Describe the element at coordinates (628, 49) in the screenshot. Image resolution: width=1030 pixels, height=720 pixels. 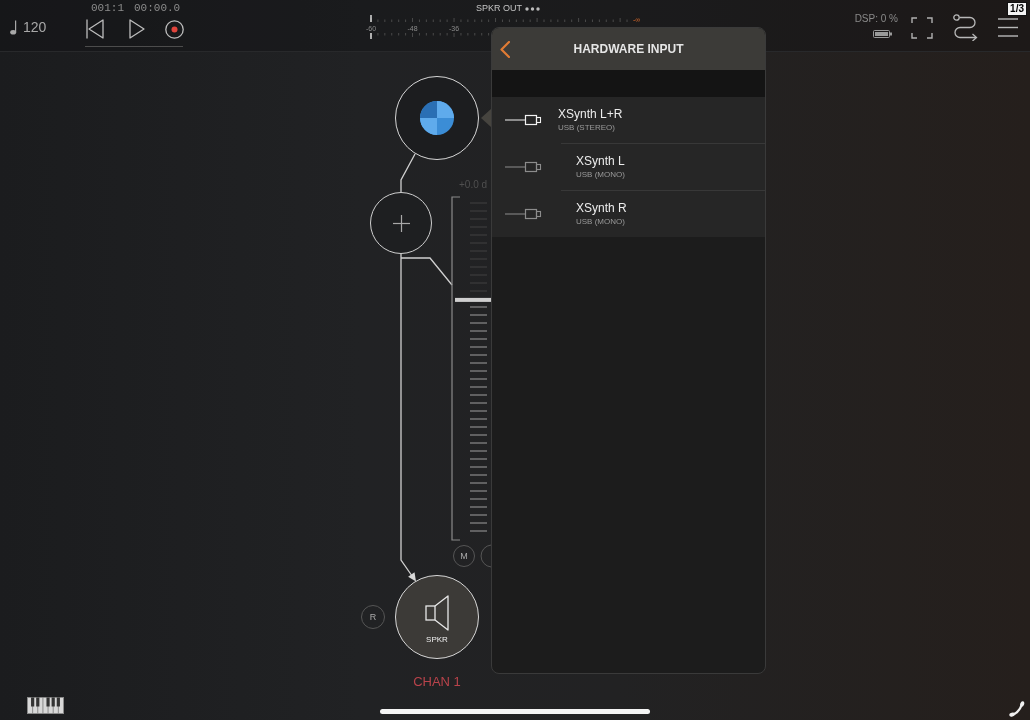
I see `popover-title: HARDWARE INPUT` at that location.